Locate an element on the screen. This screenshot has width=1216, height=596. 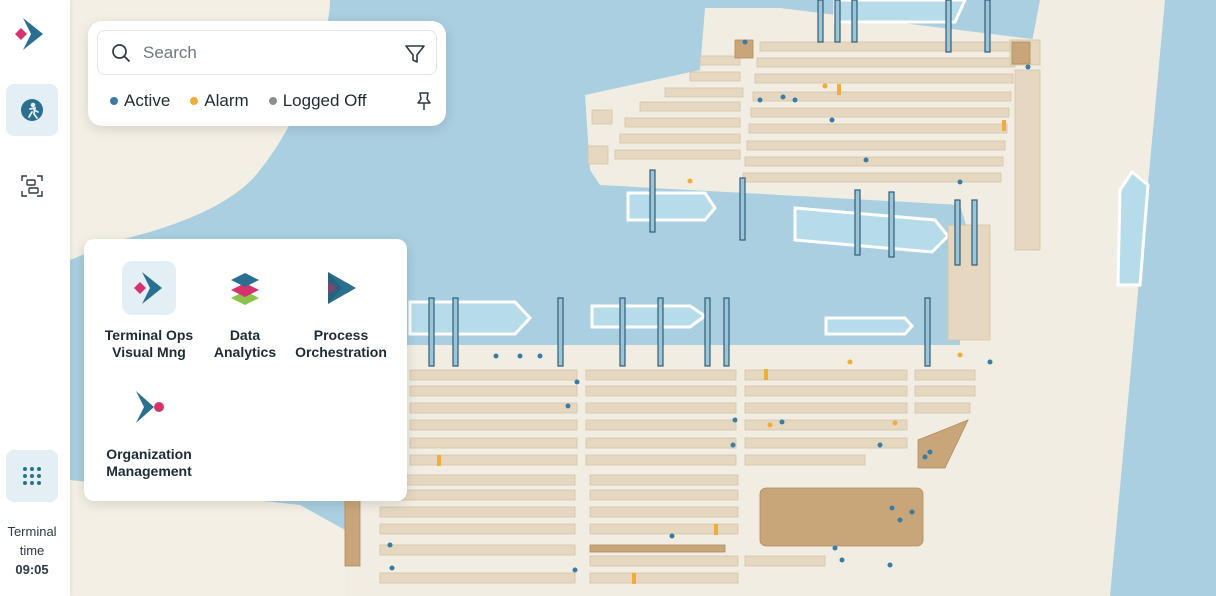
app-name: Process Orchestration is located at coordinates (341, 344).